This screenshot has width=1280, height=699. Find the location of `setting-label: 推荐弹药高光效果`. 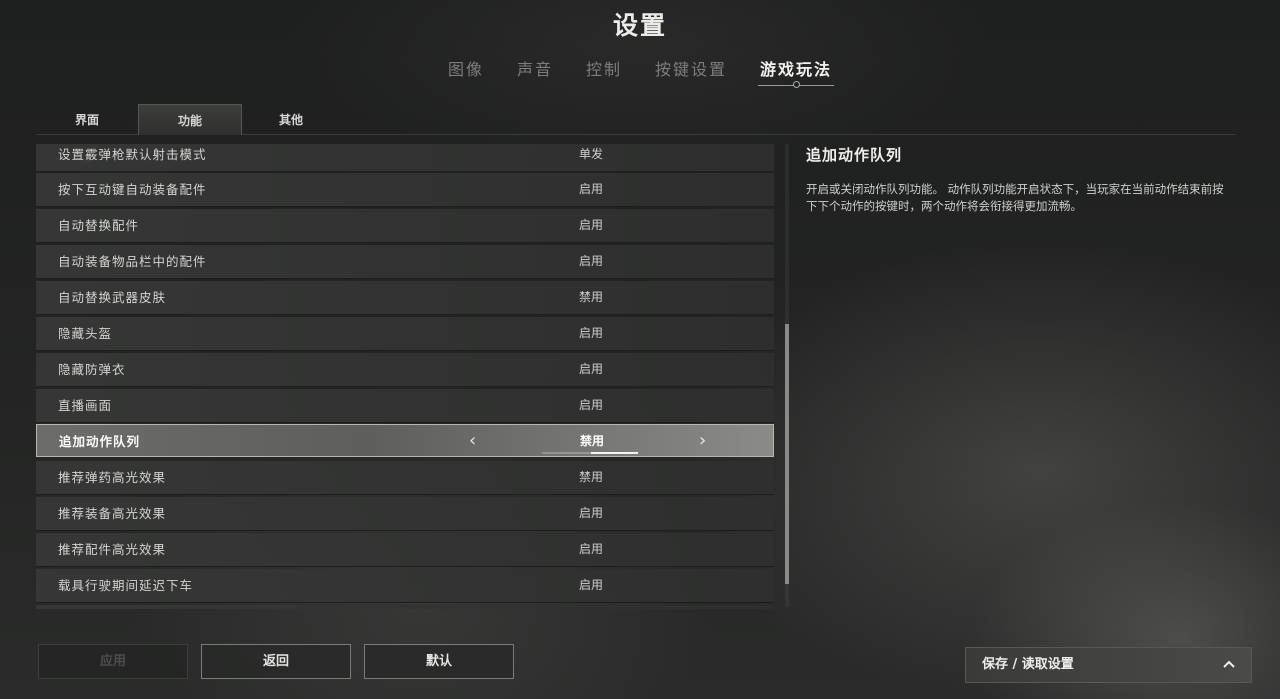

setting-label: 推荐弹药高光效果 is located at coordinates (112, 477).